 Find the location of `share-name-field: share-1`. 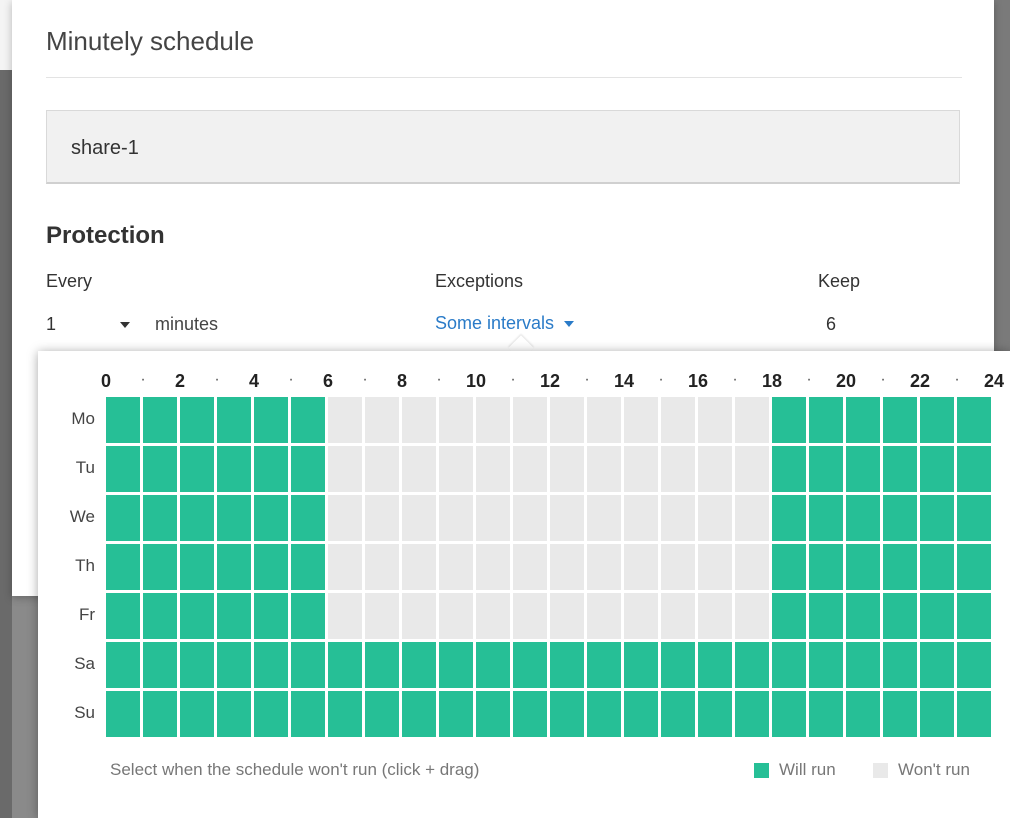

share-name-field: share-1 is located at coordinates (503, 147).